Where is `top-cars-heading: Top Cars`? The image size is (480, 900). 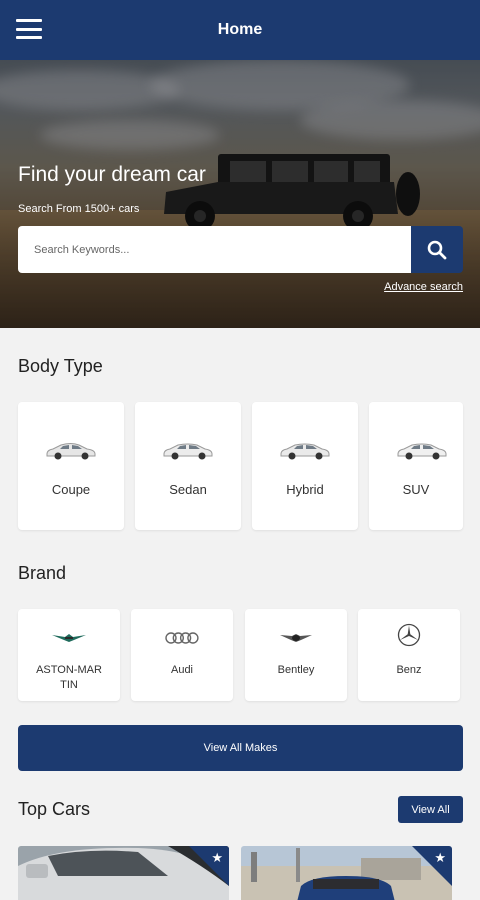 top-cars-heading: Top Cars is located at coordinates (54, 809).